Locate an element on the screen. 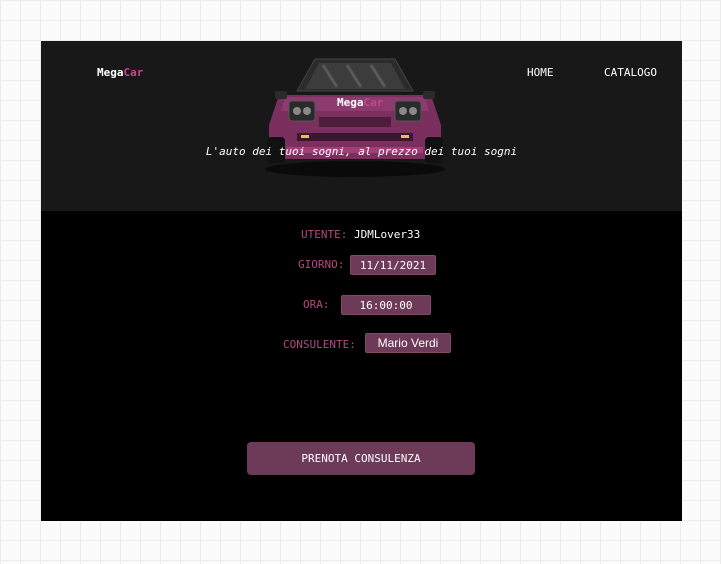 This screenshot has width=721, height=564. hero-brand-suffix: Car is located at coordinates (373, 102).